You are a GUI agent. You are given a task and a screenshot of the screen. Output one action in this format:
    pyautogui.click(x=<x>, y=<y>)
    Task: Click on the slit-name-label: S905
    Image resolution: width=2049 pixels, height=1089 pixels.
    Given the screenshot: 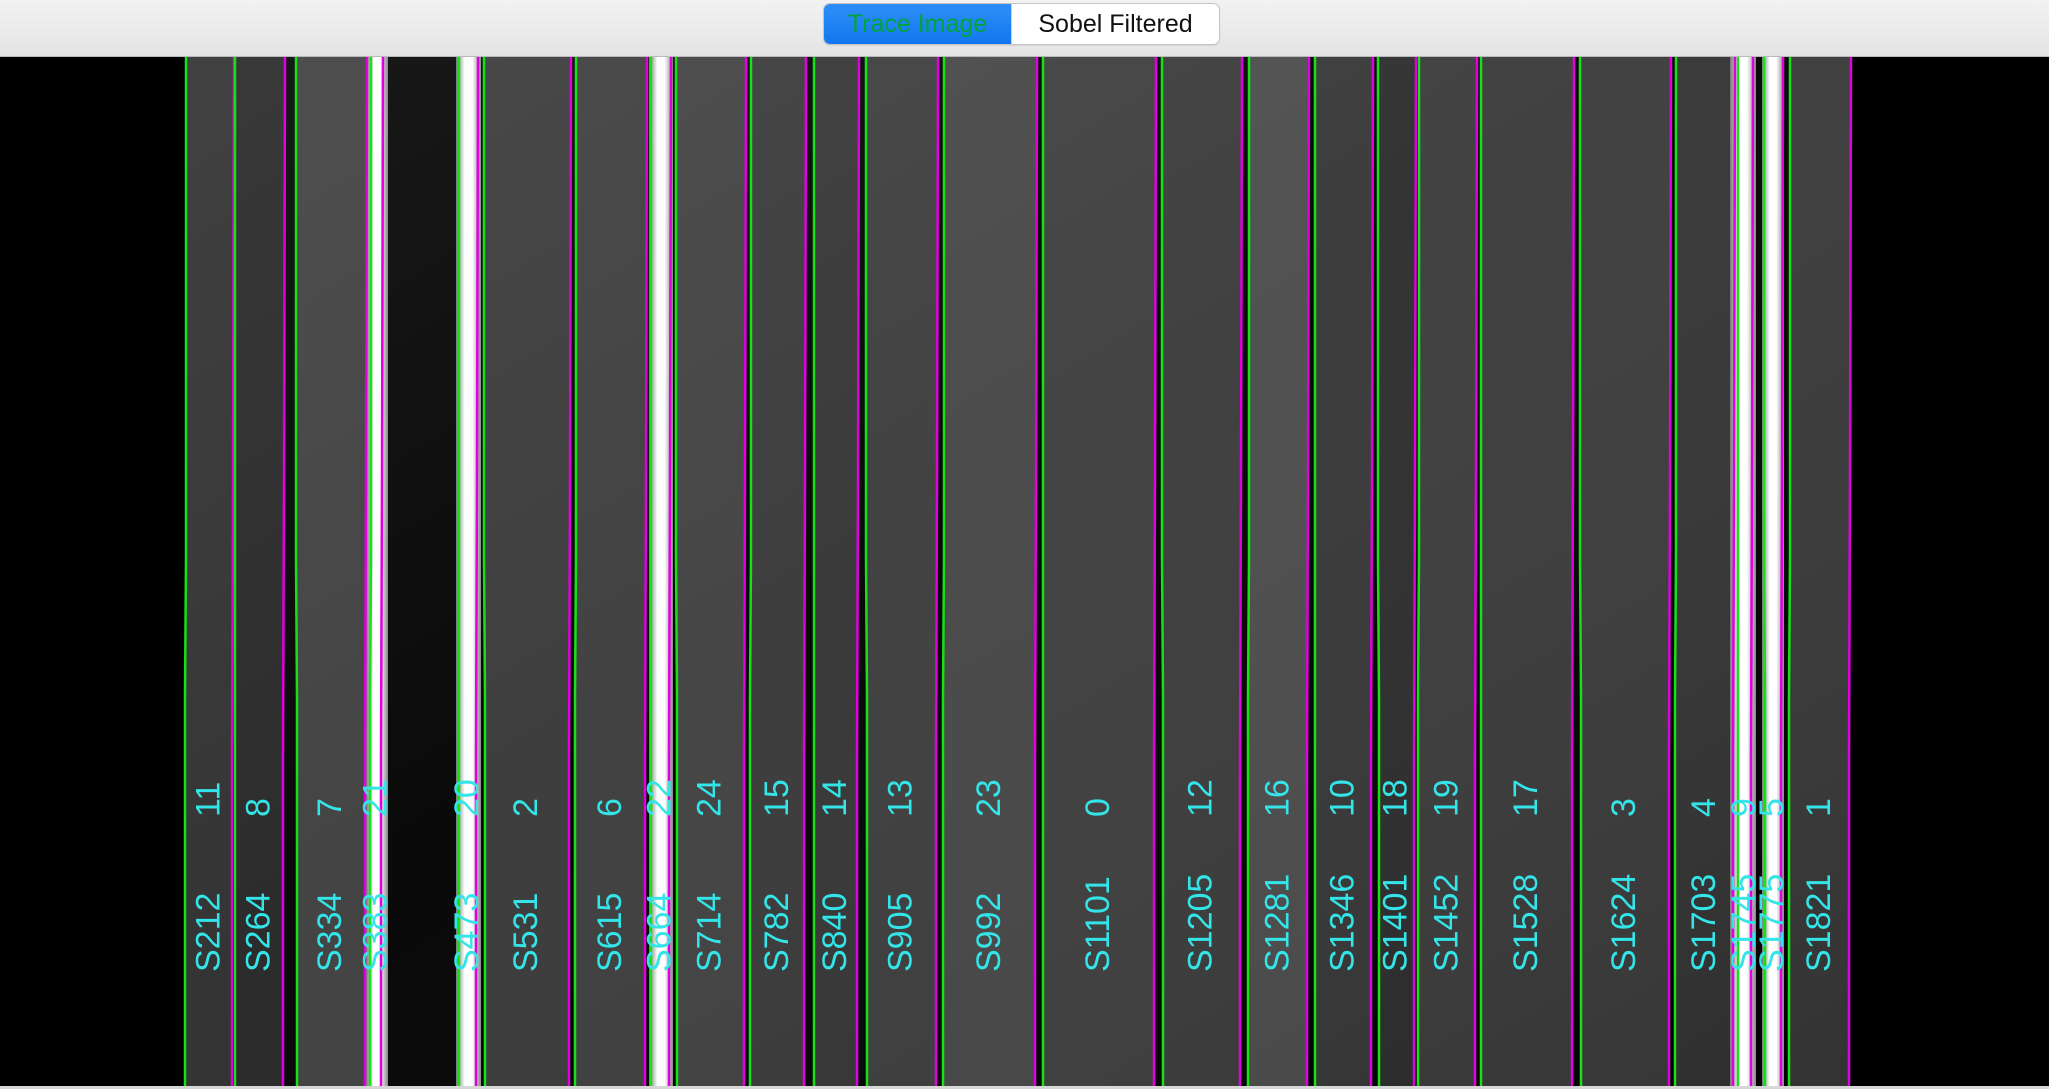 What is the action you would take?
    pyautogui.click(x=901, y=932)
    